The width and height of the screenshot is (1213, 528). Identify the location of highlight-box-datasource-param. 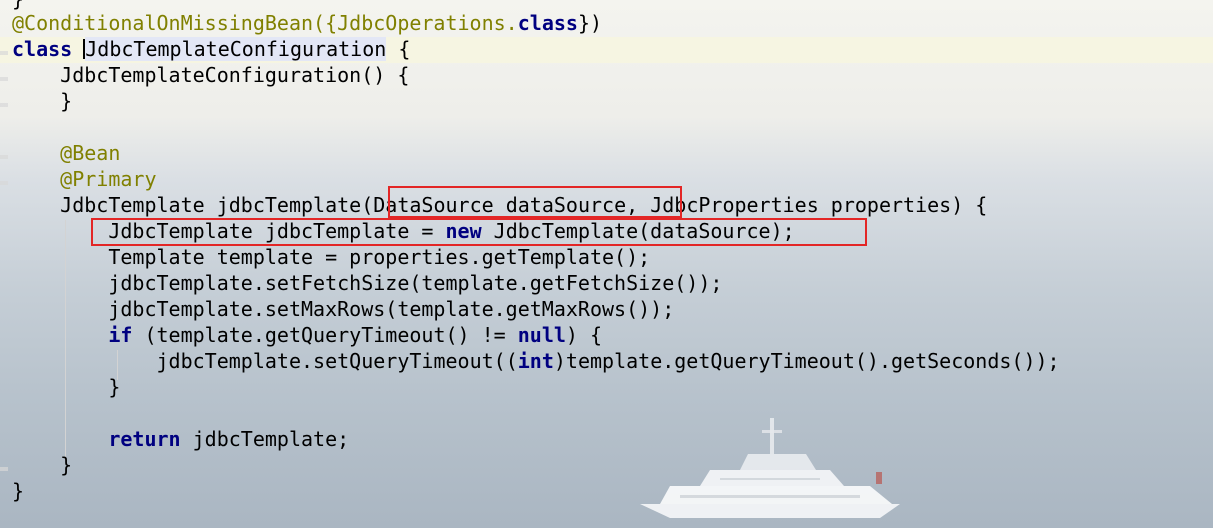
(535, 202).